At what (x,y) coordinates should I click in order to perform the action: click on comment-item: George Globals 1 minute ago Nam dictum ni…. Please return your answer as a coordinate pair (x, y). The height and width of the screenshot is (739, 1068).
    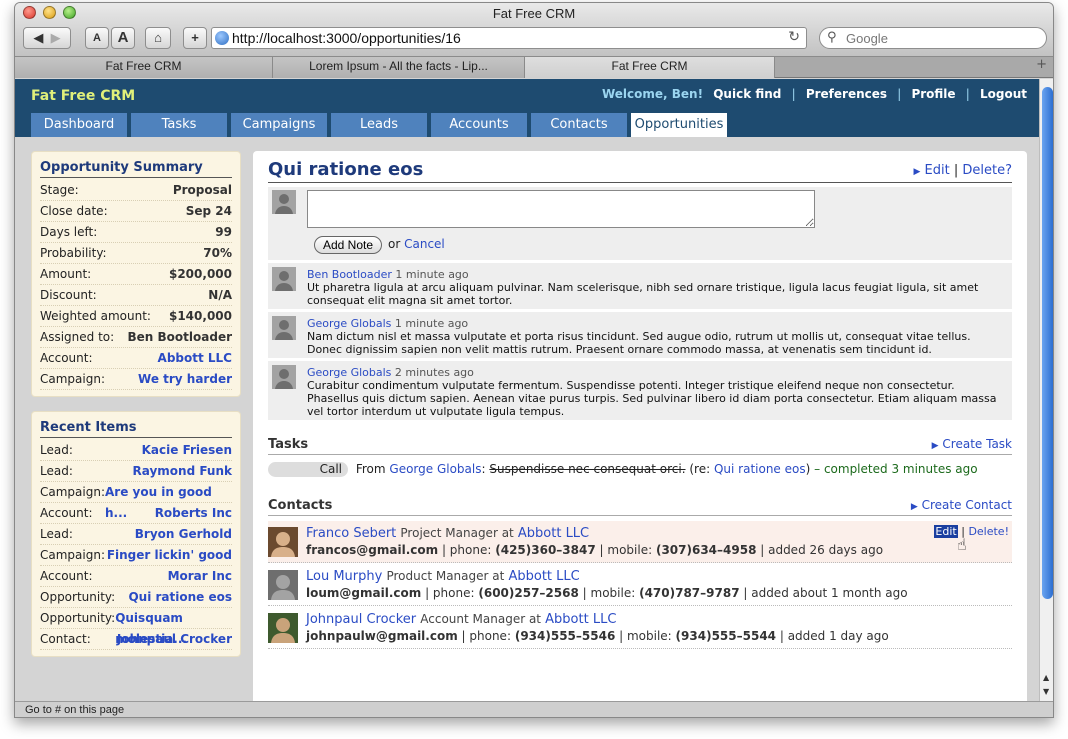
    Looking at the image, I should click on (640, 335).